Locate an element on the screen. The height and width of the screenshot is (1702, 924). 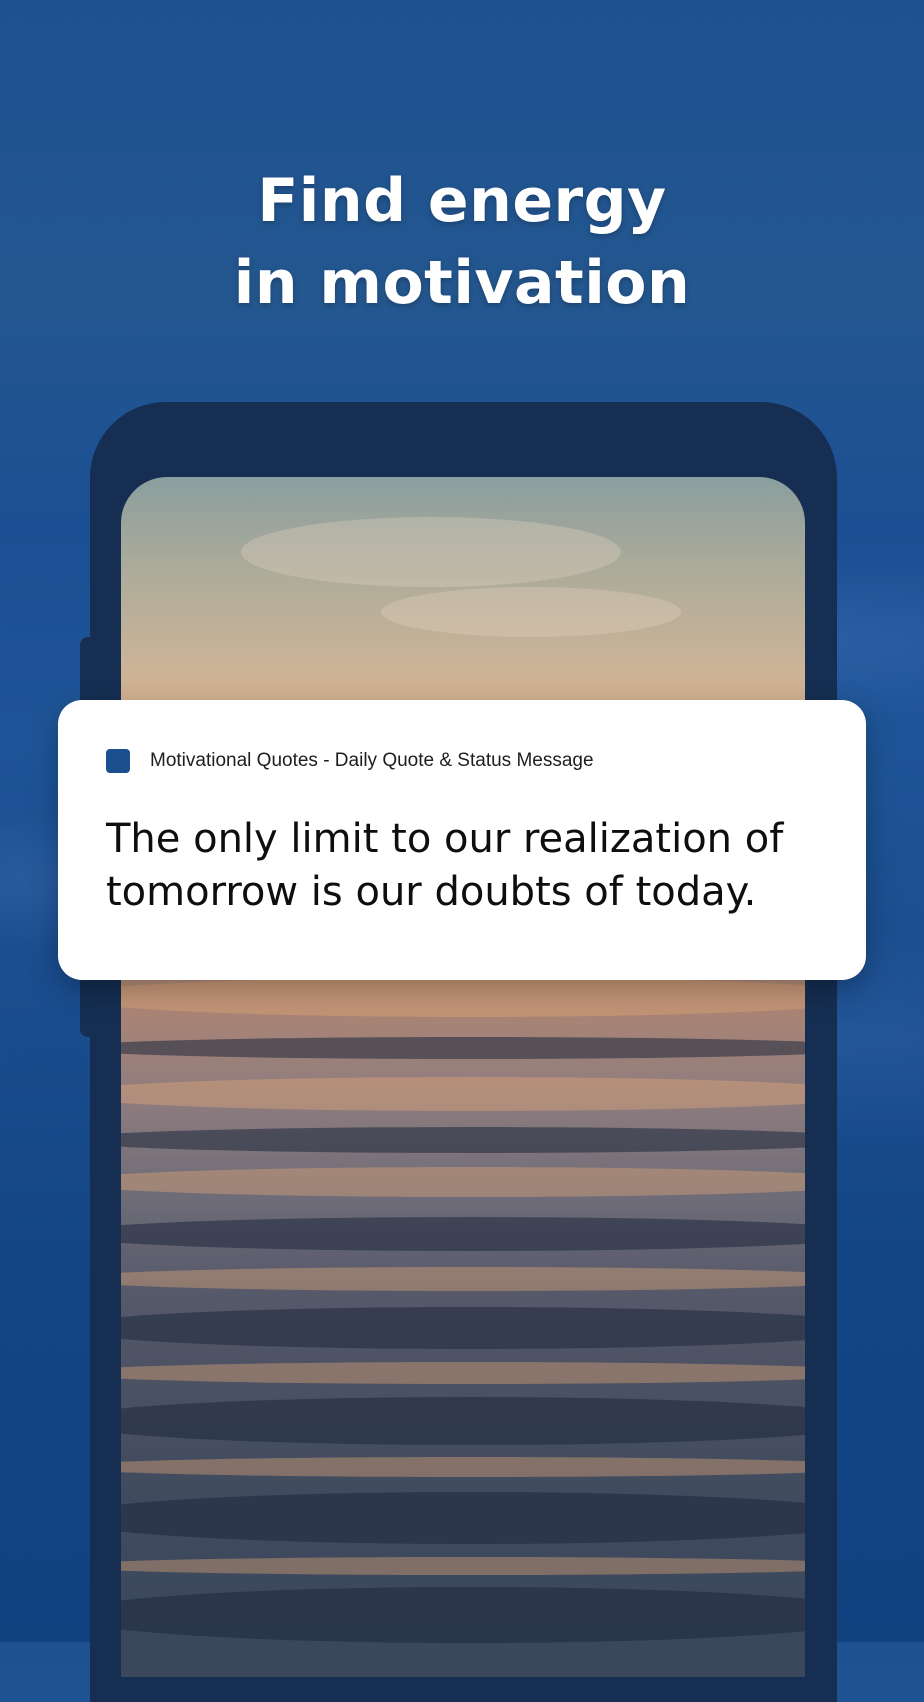
promo-headline: Find energy in motivation is located at coordinates (462, 242).